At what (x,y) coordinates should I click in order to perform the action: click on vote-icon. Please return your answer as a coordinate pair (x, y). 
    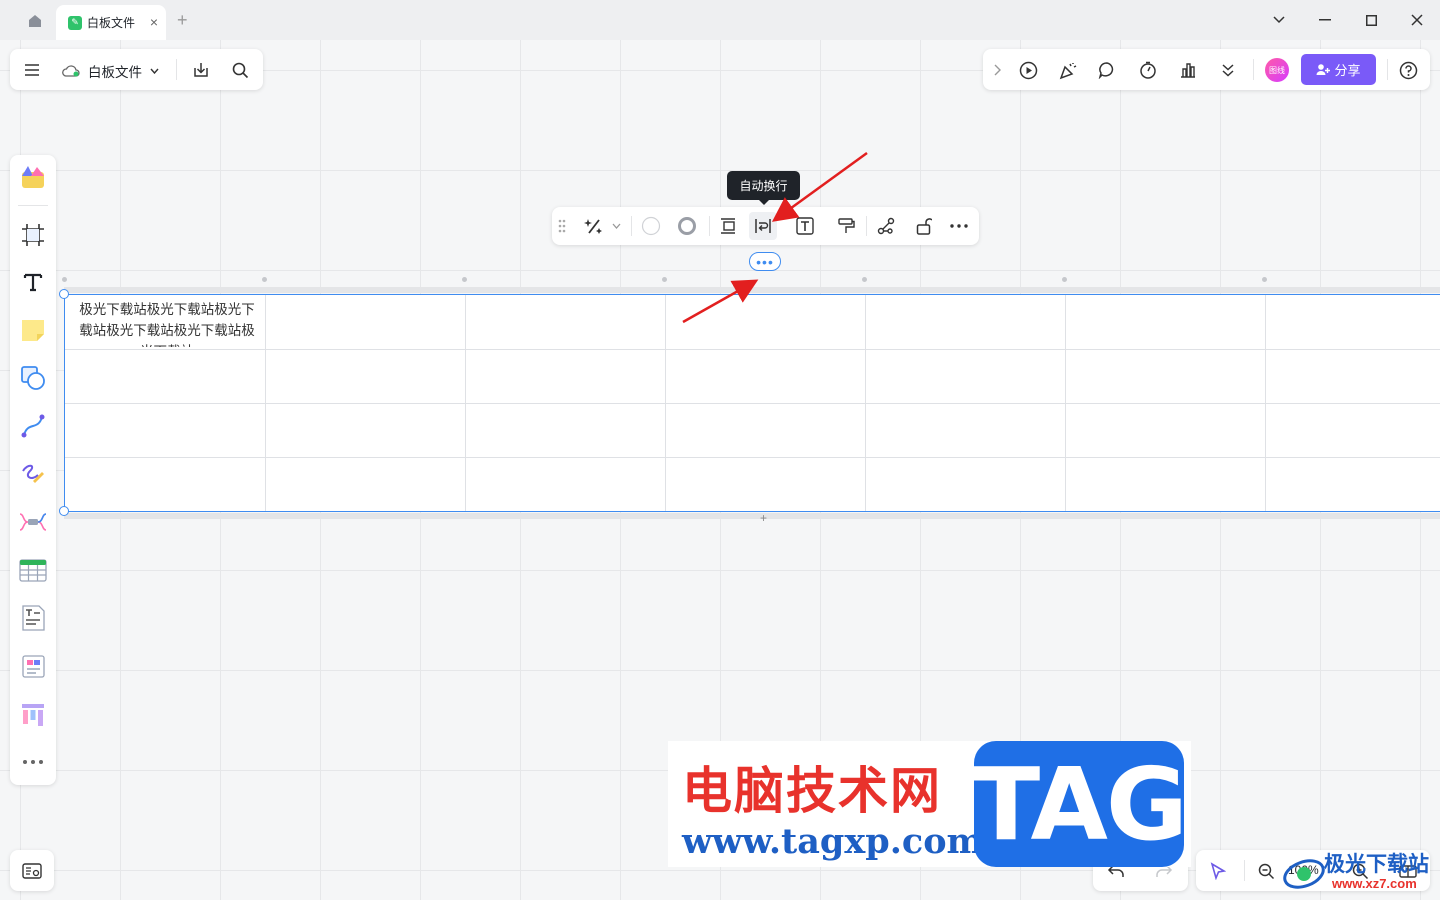
    Looking at the image, I should click on (1188, 70).